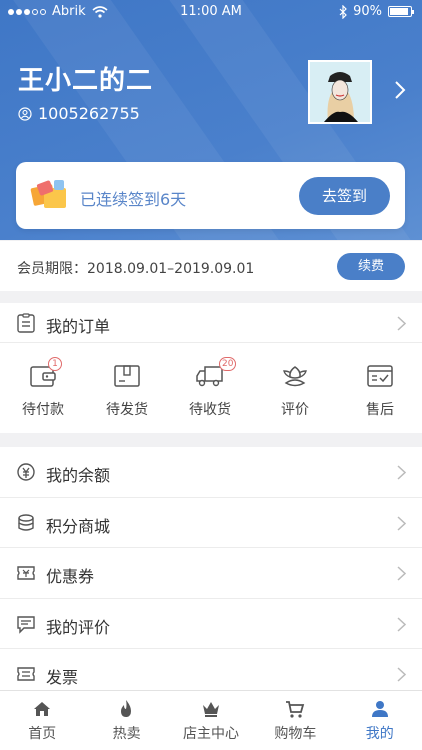 The image size is (422, 750). I want to click on status-bar: Abrik 11:00 AM 90%, so click(211, 12).